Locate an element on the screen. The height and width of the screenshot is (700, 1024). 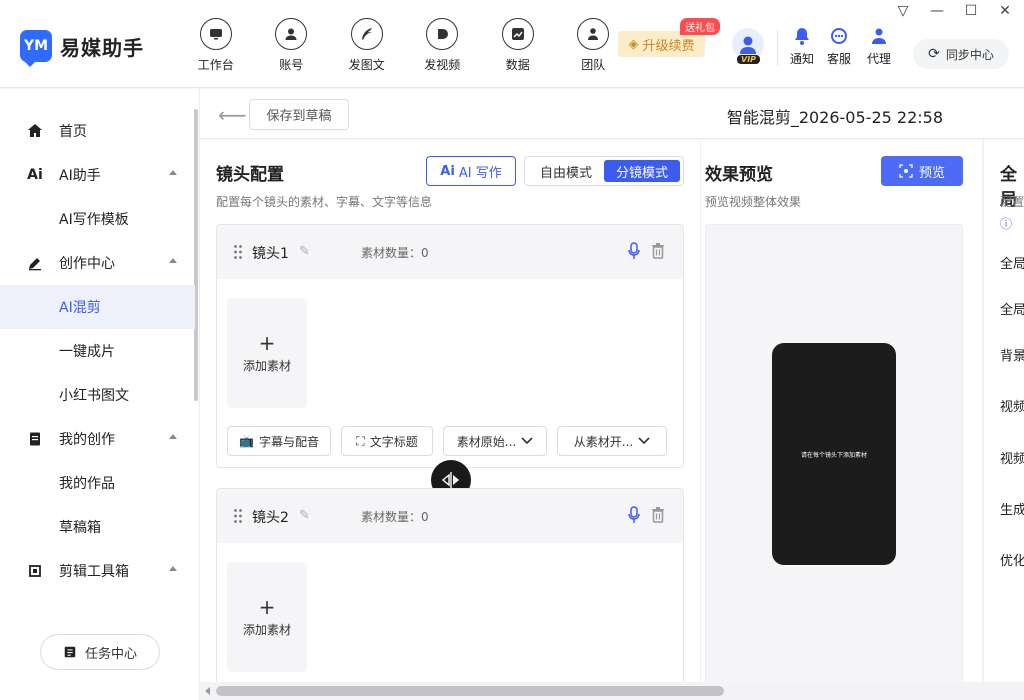
free-mode-tab: 自由模式 is located at coordinates (566, 171).